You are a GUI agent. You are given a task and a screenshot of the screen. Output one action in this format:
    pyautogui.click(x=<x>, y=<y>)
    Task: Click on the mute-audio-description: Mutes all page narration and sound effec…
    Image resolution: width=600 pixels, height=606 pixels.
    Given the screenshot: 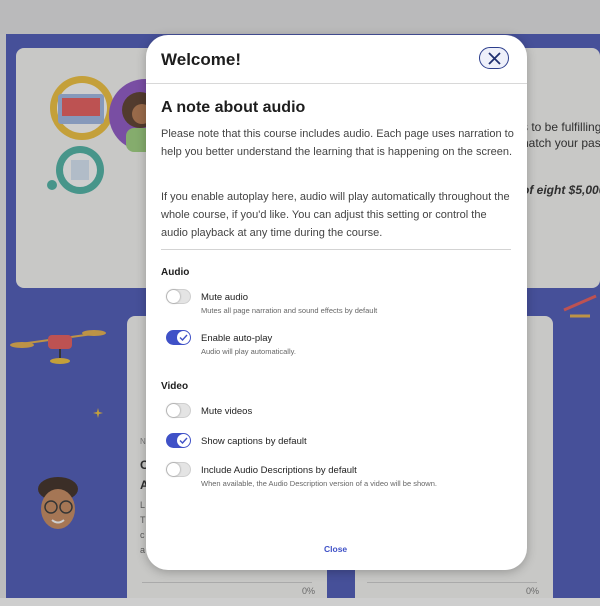 What is the action you would take?
    pyautogui.click(x=289, y=310)
    